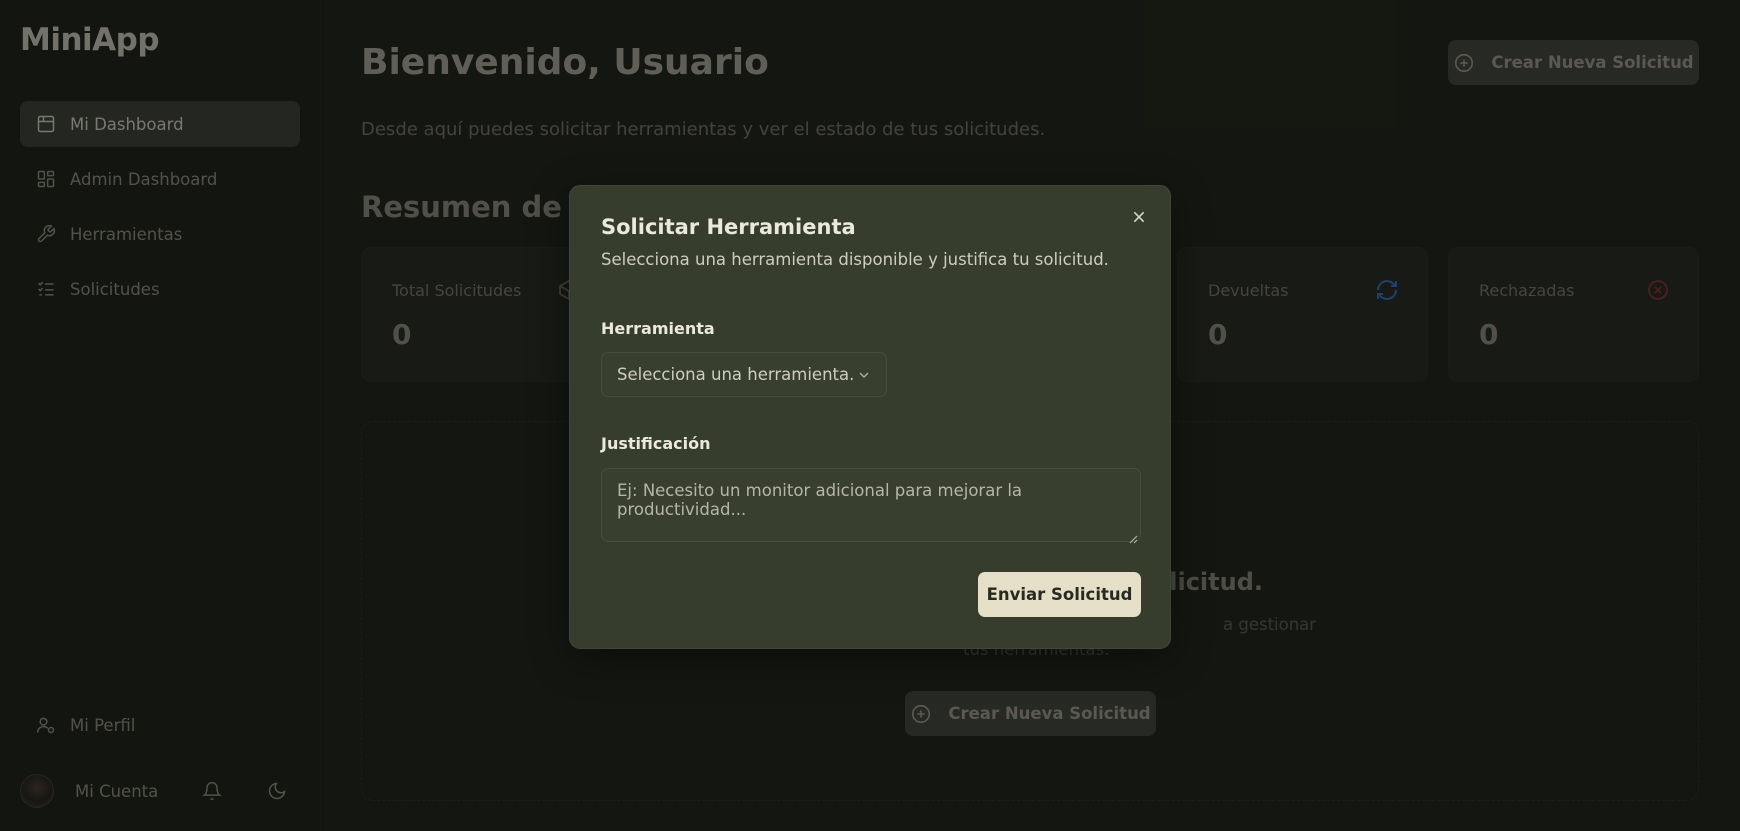  I want to click on justification-textarea, so click(871, 505).